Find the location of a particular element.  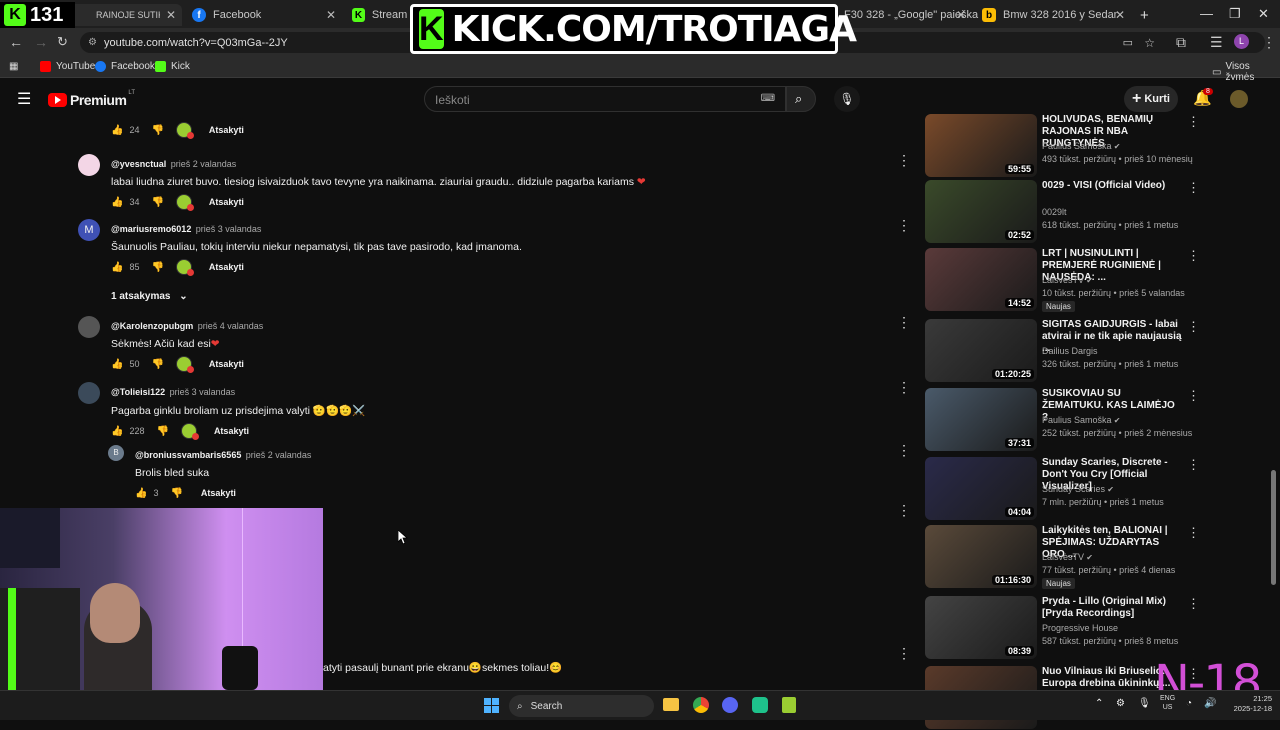

maximize-icon: ❐ is located at coordinates (1235, 14).